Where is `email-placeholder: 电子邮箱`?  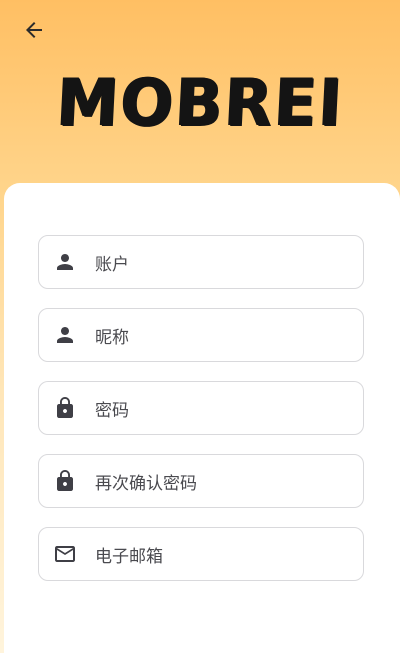 email-placeholder: 电子邮箱 is located at coordinates (129, 556).